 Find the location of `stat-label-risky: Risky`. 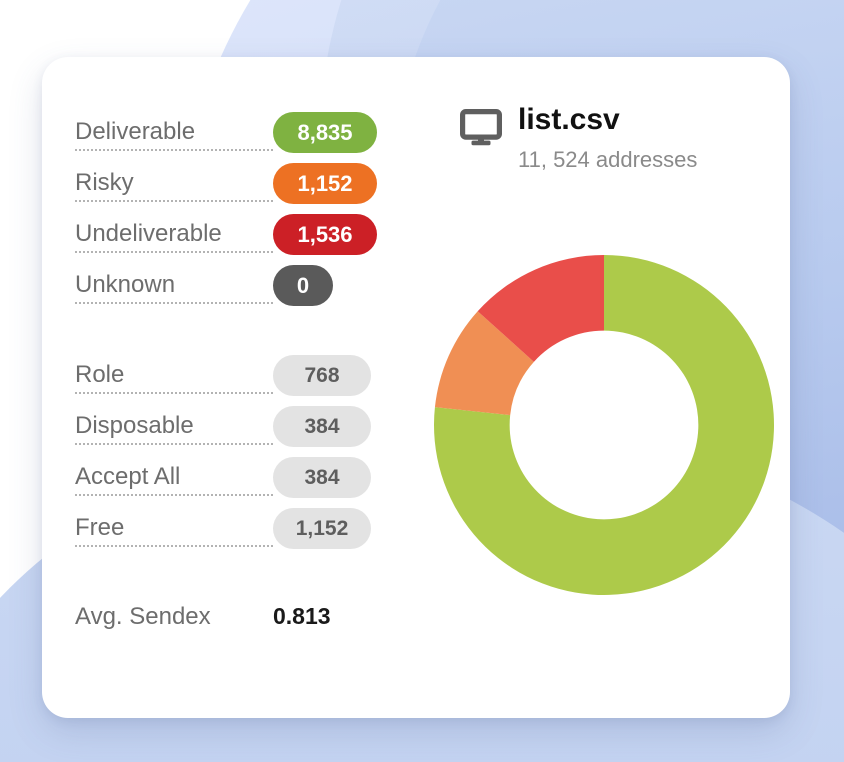

stat-label-risky: Risky is located at coordinates (174, 185).